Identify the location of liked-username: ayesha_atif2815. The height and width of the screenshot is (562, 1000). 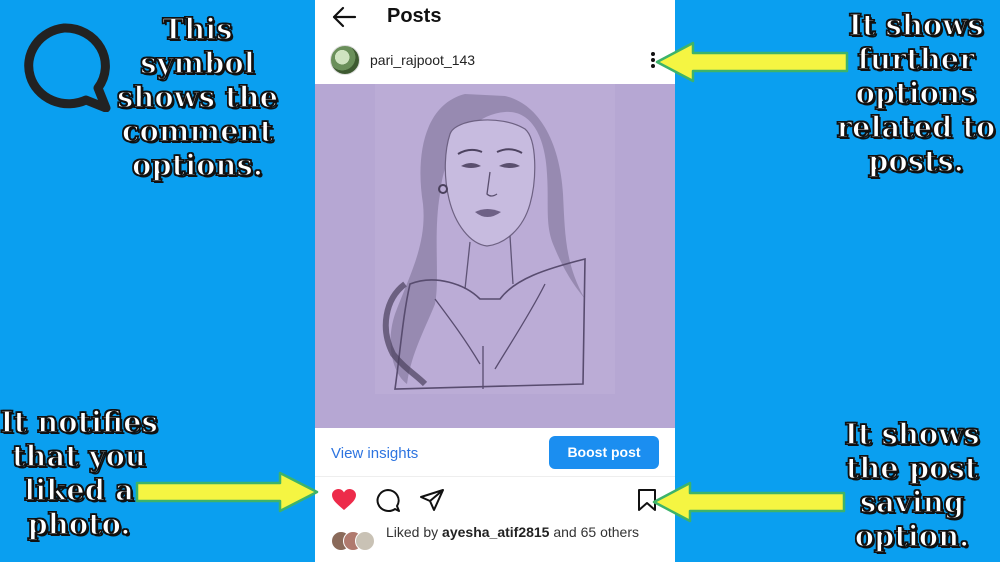
(495, 532).